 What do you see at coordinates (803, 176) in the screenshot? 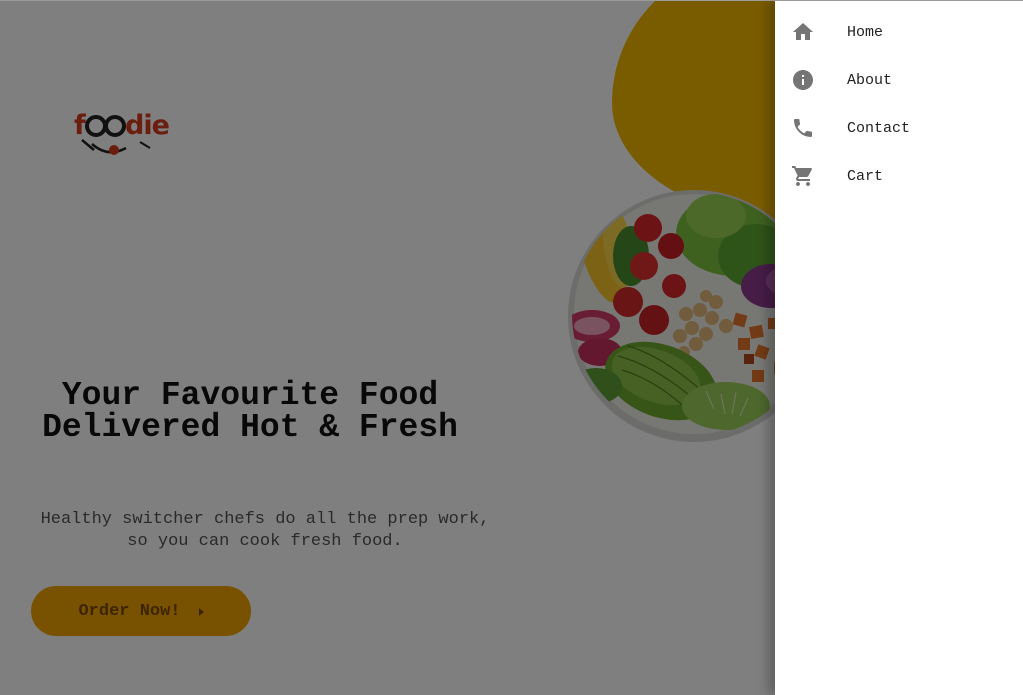
I see `cart-icon` at bounding box center [803, 176].